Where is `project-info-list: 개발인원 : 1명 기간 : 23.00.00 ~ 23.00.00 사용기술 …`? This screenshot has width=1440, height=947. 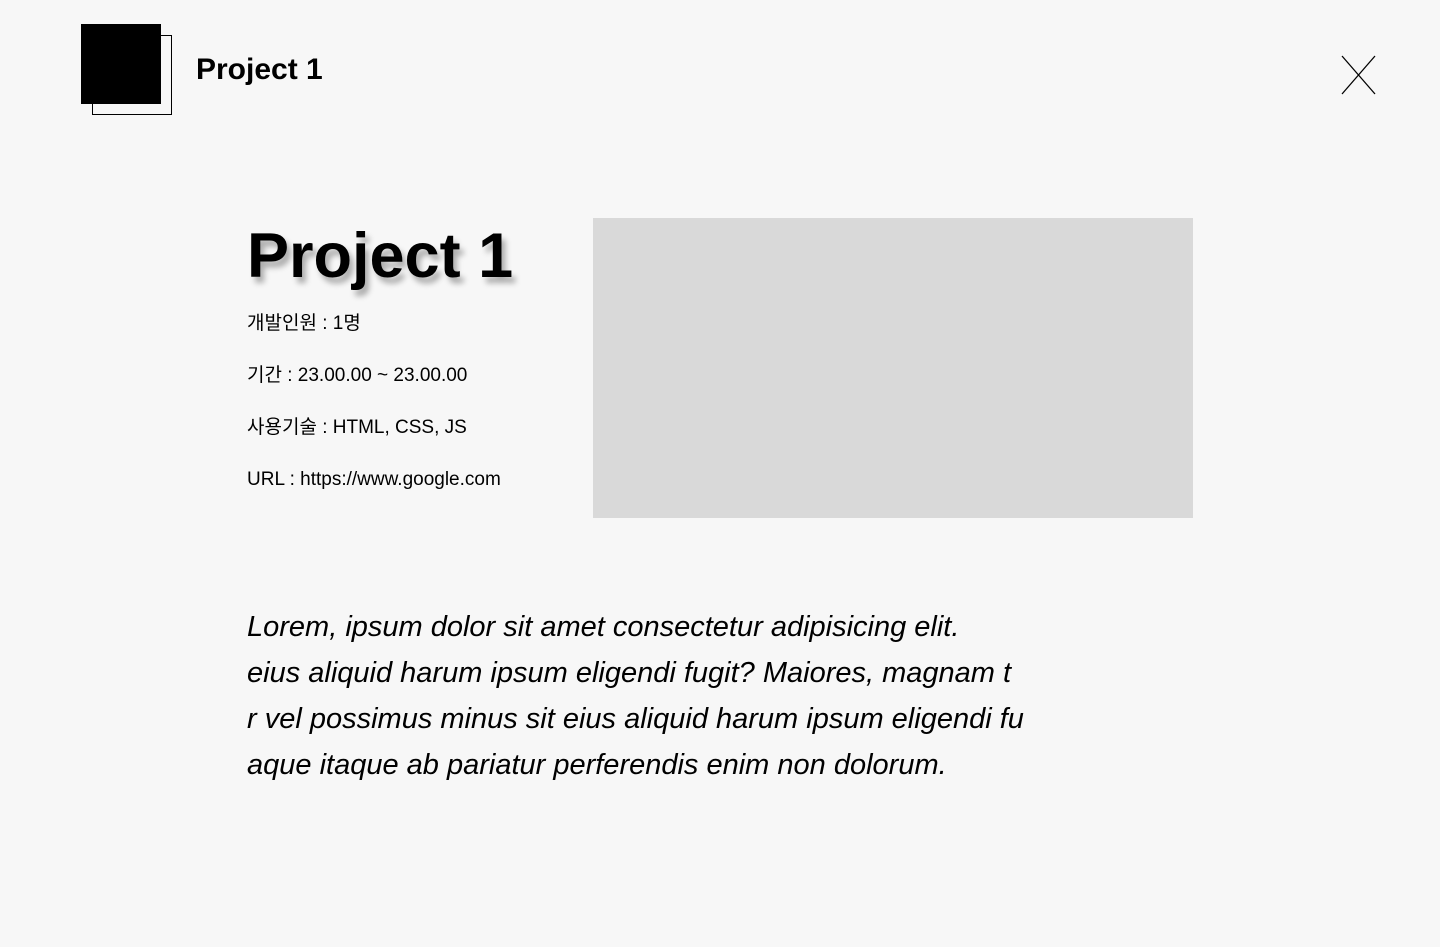
project-info-list: 개발인원 : 1명 기간 : 23.00.00 ~ 23.00.00 사용기술 … is located at coordinates (374, 416).